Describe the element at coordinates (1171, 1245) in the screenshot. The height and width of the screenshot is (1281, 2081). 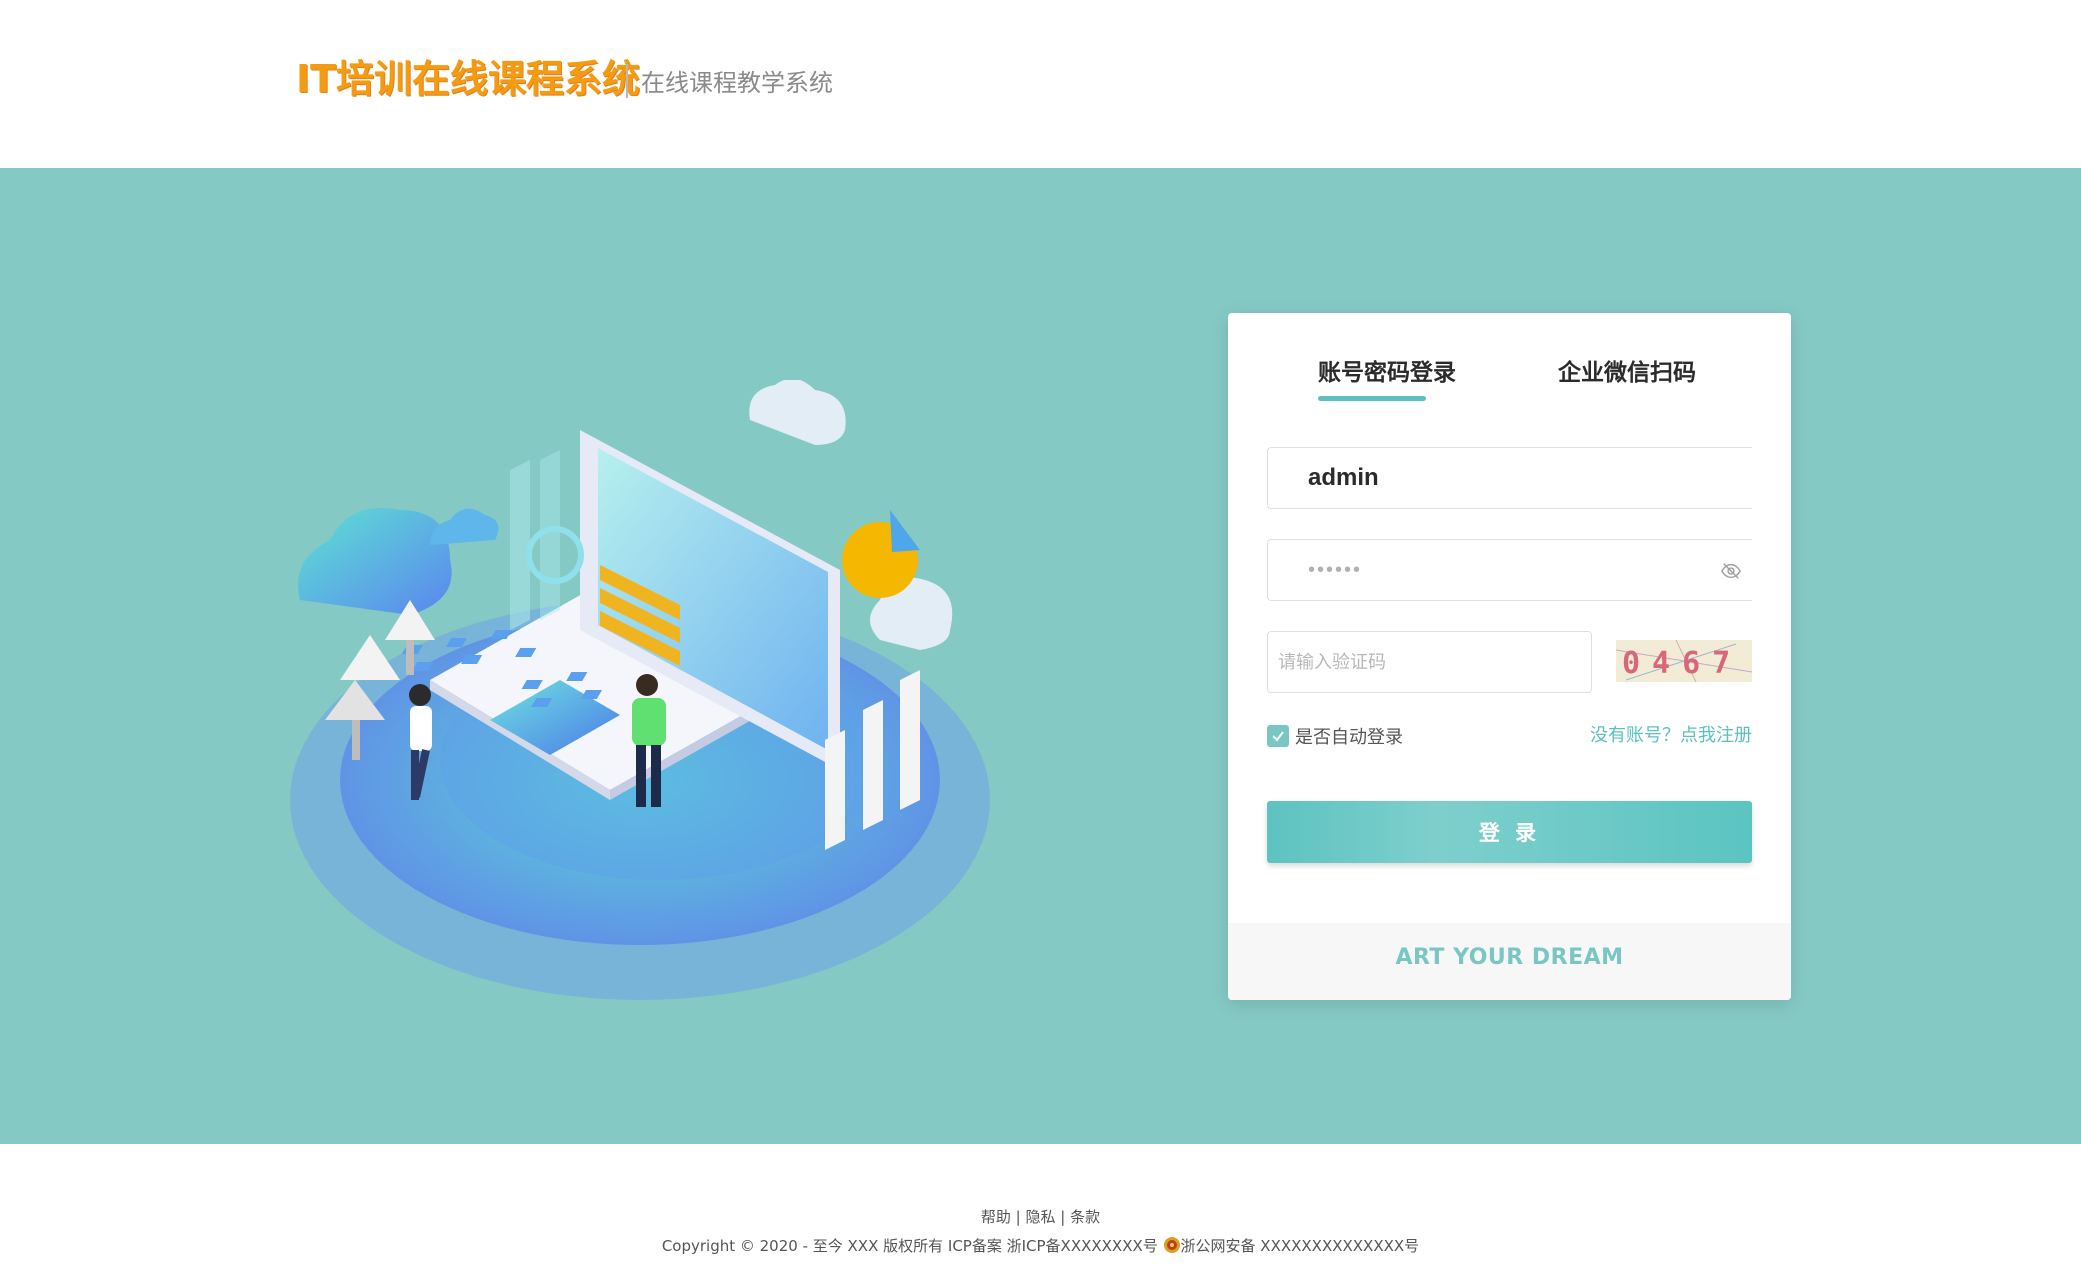
I see `police-badge-icon` at that location.